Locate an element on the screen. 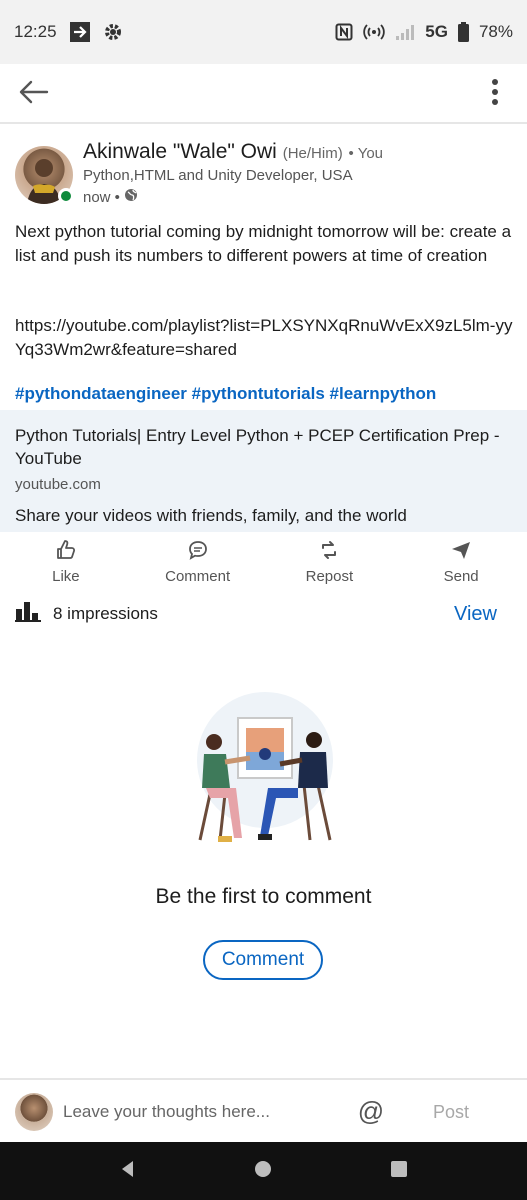 The width and height of the screenshot is (527, 1200). send-button: Send is located at coordinates (461, 560).